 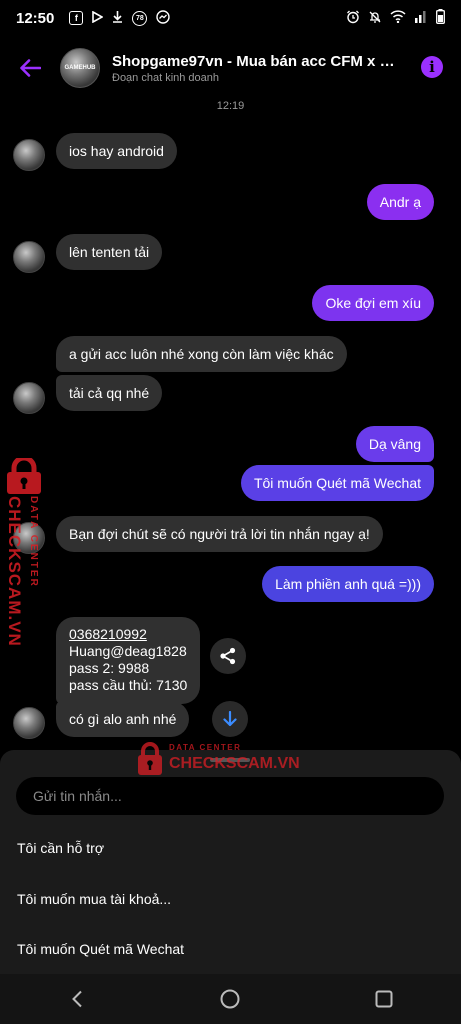 What do you see at coordinates (398, 18) in the screenshot?
I see `wifi-icon` at bounding box center [398, 18].